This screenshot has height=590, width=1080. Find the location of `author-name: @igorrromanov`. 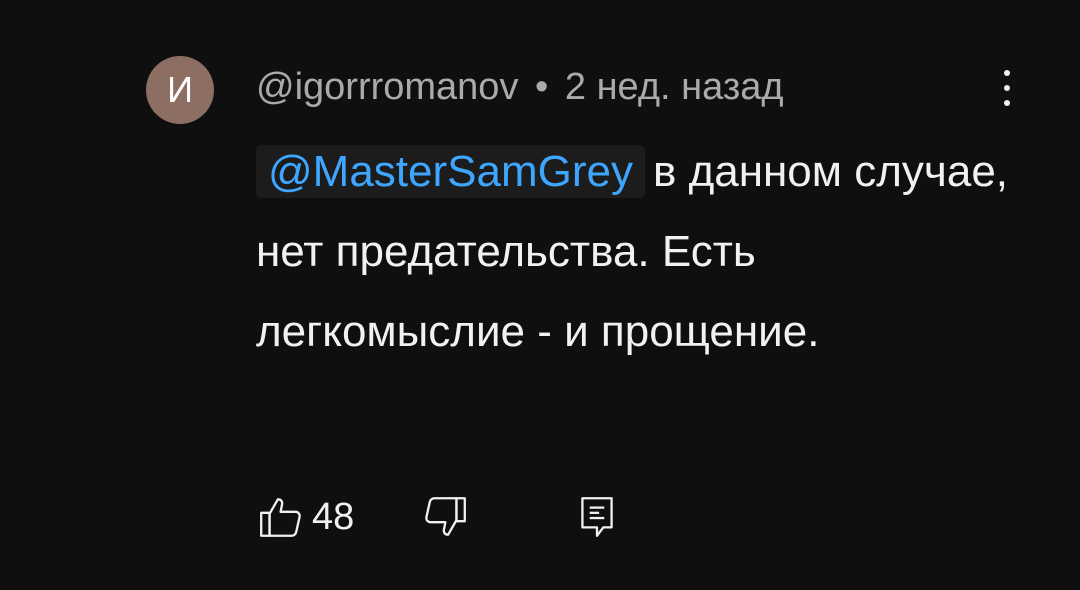

author-name: @igorrromanov is located at coordinates (387, 87).